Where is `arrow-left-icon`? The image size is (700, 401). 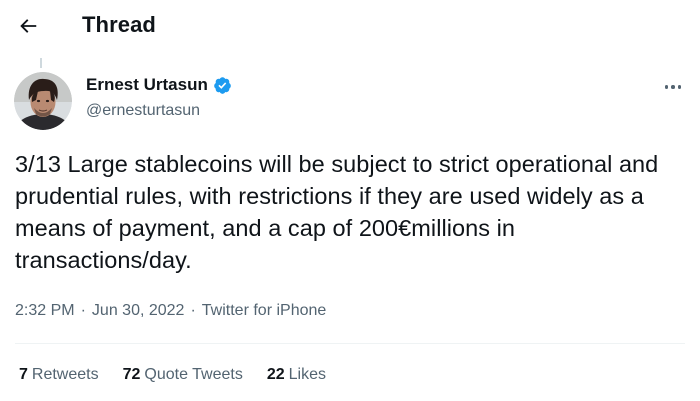
arrow-left-icon is located at coordinates (28, 26).